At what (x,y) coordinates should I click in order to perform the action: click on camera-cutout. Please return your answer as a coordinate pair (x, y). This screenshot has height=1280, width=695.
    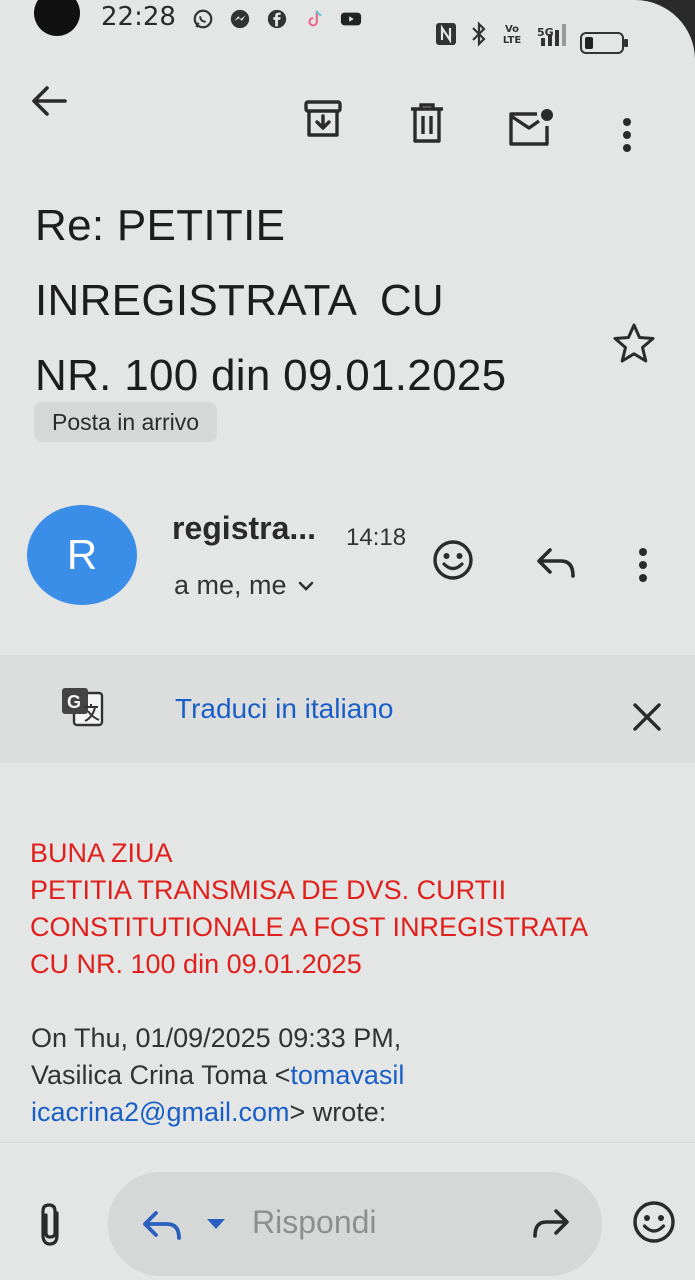
    Looking at the image, I should click on (57, 18).